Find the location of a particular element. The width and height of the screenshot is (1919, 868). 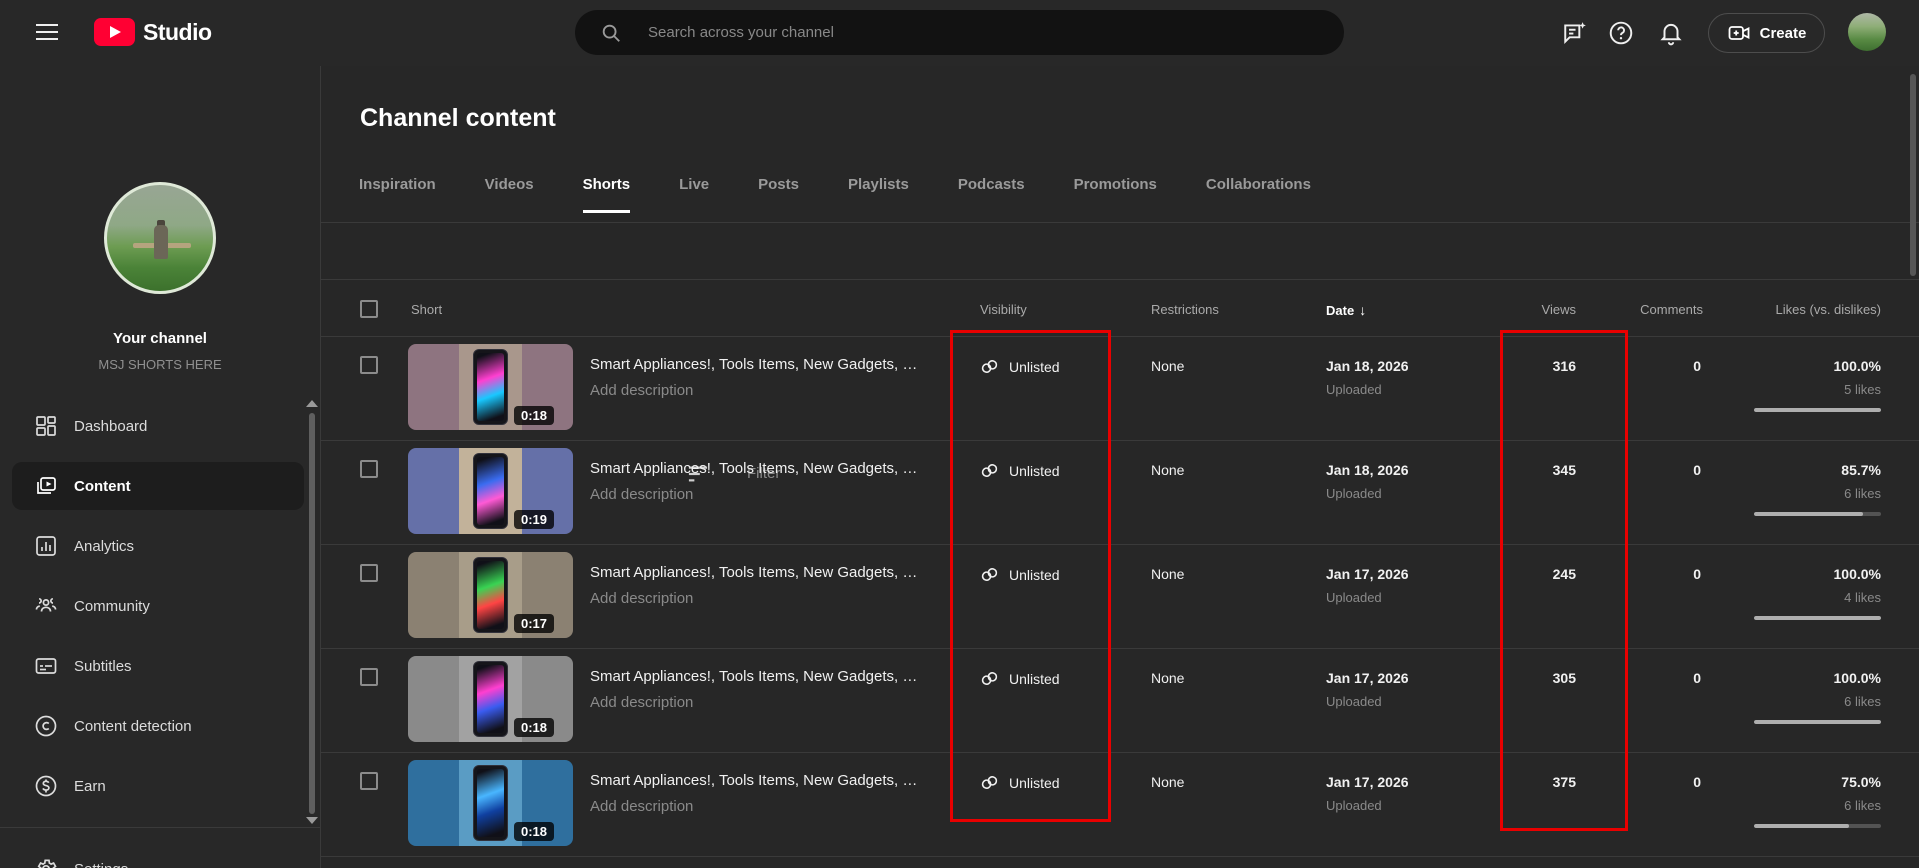

sidebar-item-subtitles: Subtitles is located at coordinates (160, 666).